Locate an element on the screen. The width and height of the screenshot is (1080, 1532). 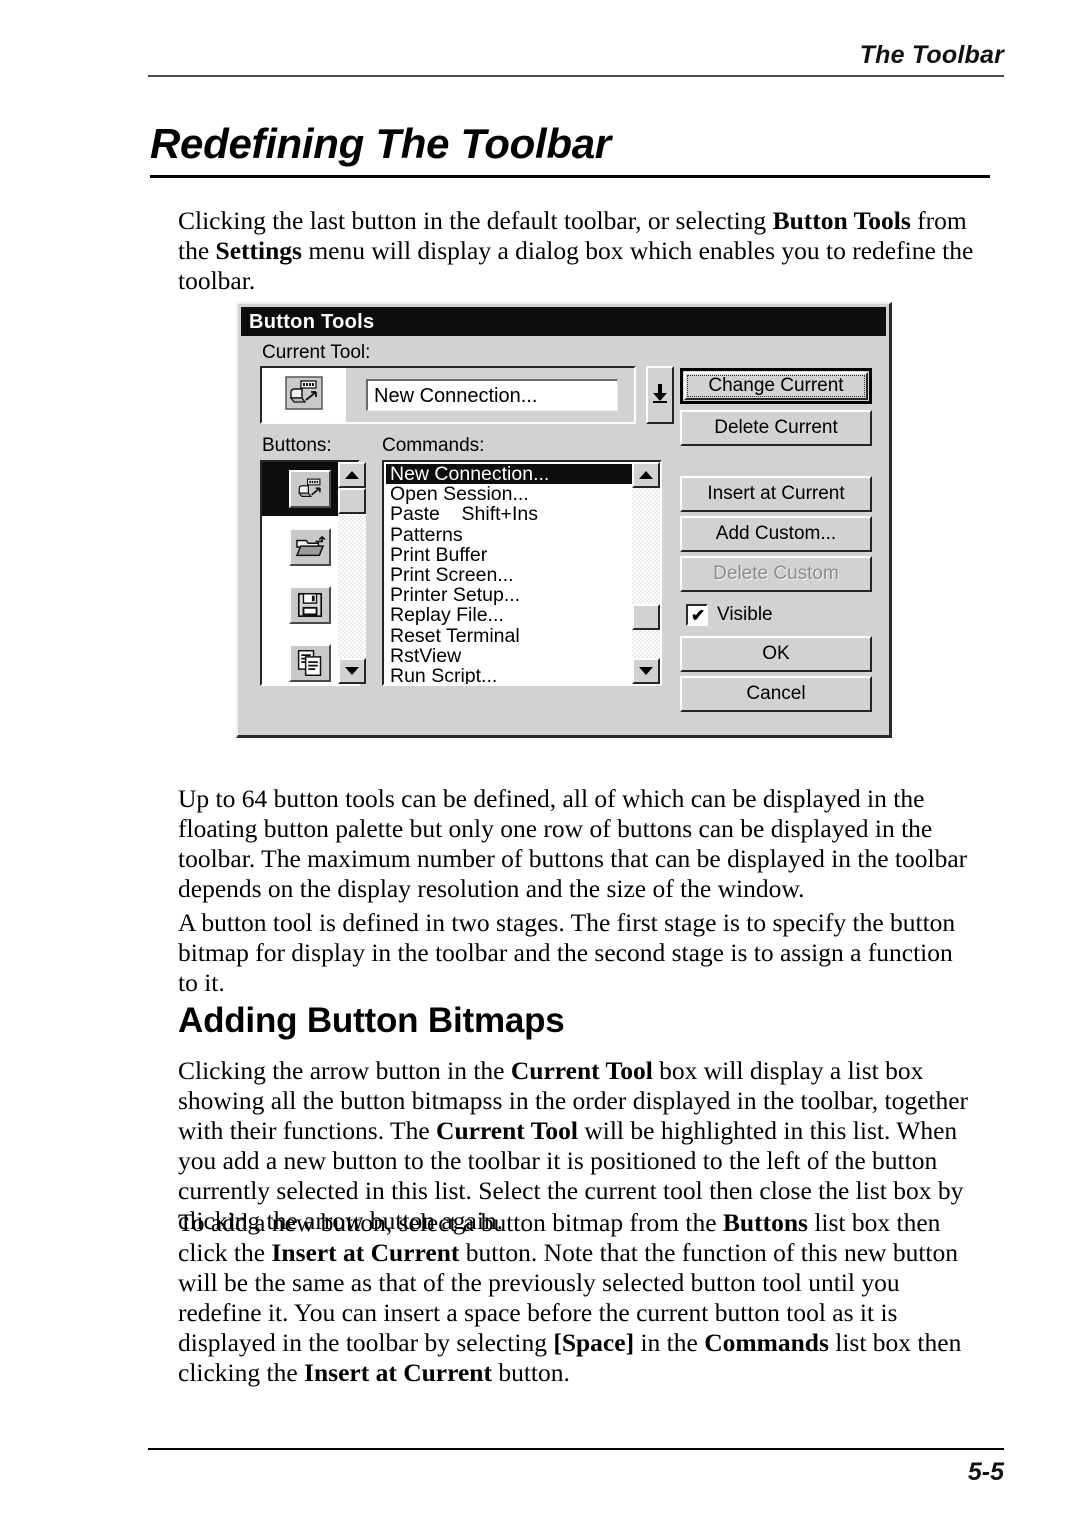
footer-rule is located at coordinates (576, 1449).